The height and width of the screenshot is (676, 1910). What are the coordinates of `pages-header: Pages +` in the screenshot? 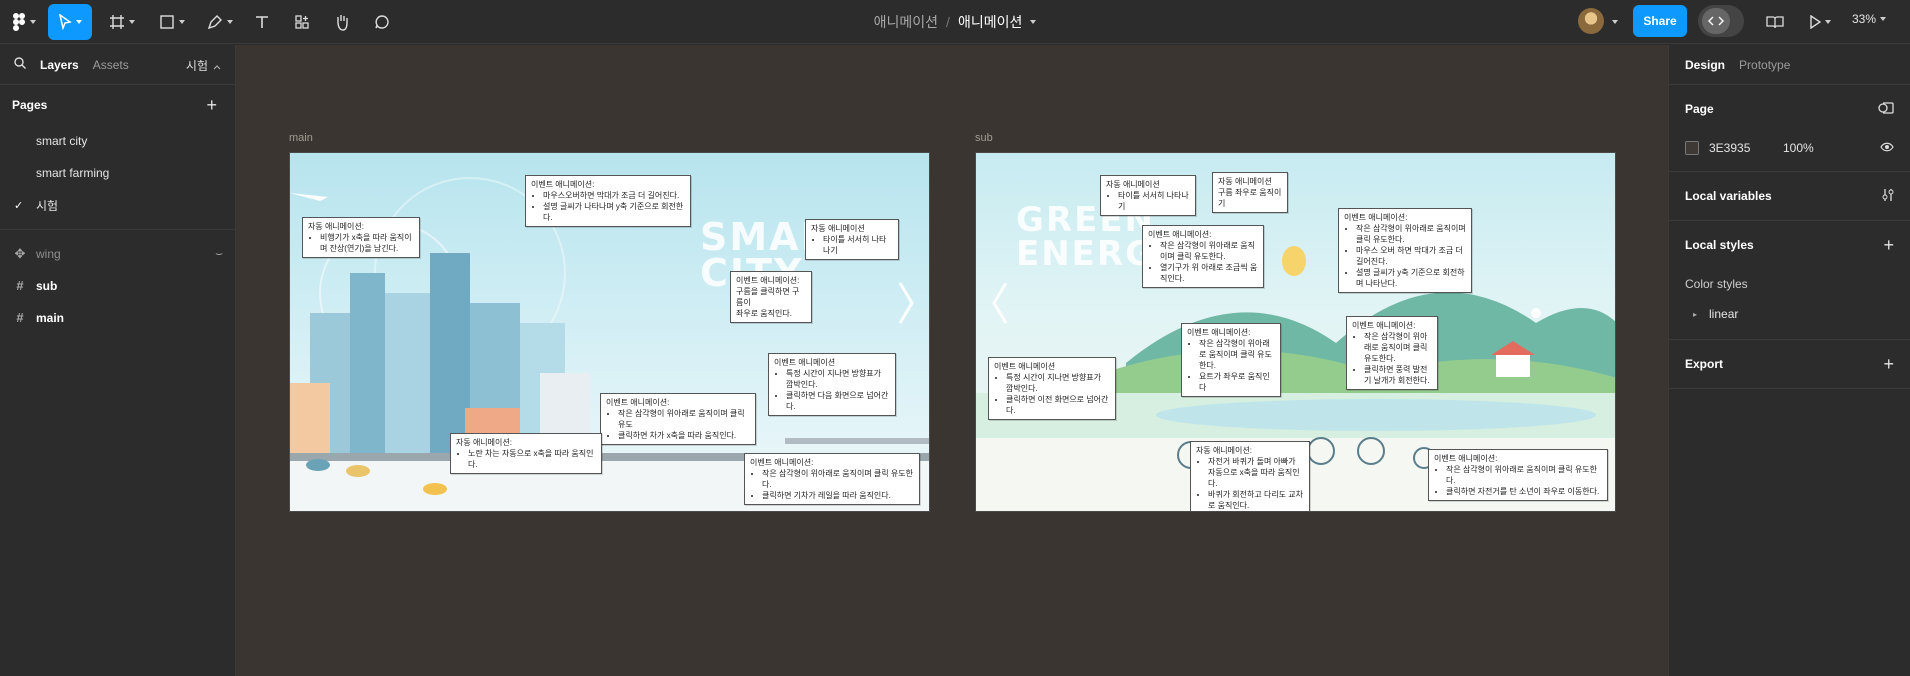 It's located at (117, 105).